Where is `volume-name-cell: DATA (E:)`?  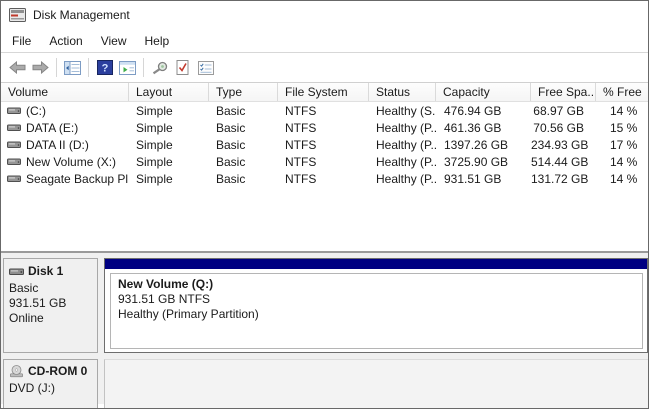 volume-name-cell: DATA (E:) is located at coordinates (65, 128).